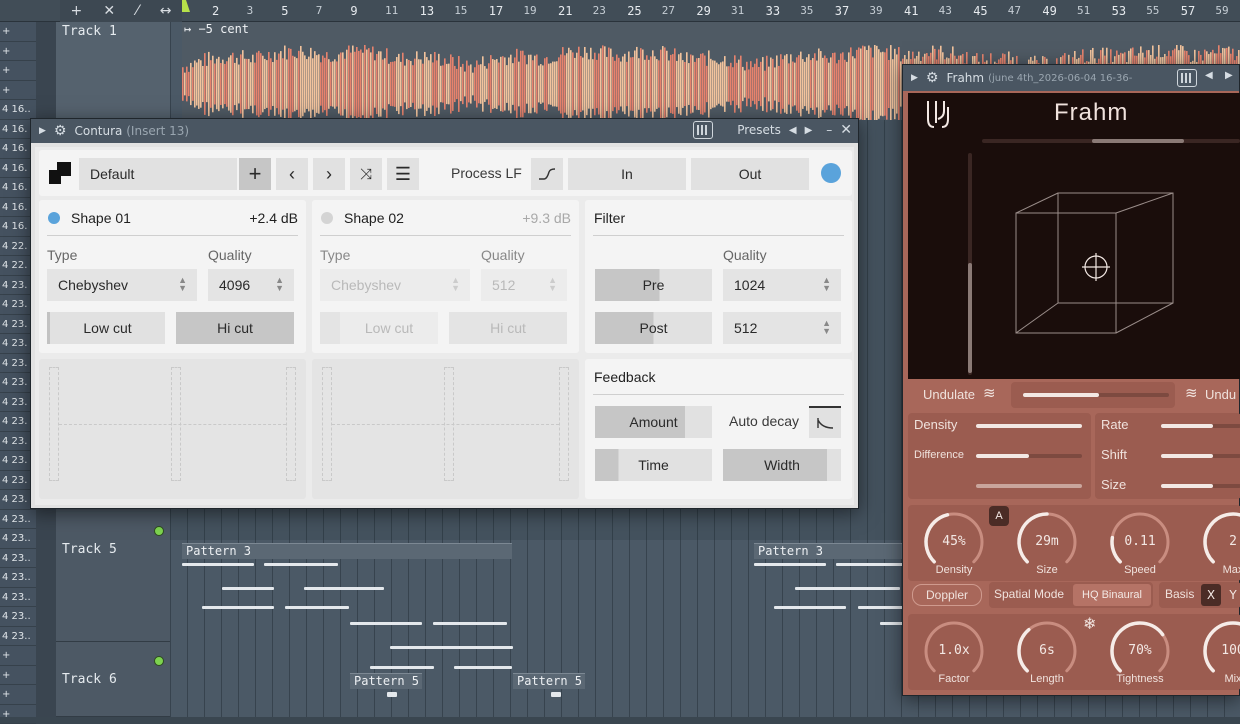 This screenshot has height=724, width=1240. I want to click on feedback-time-slider: Time, so click(653, 465).